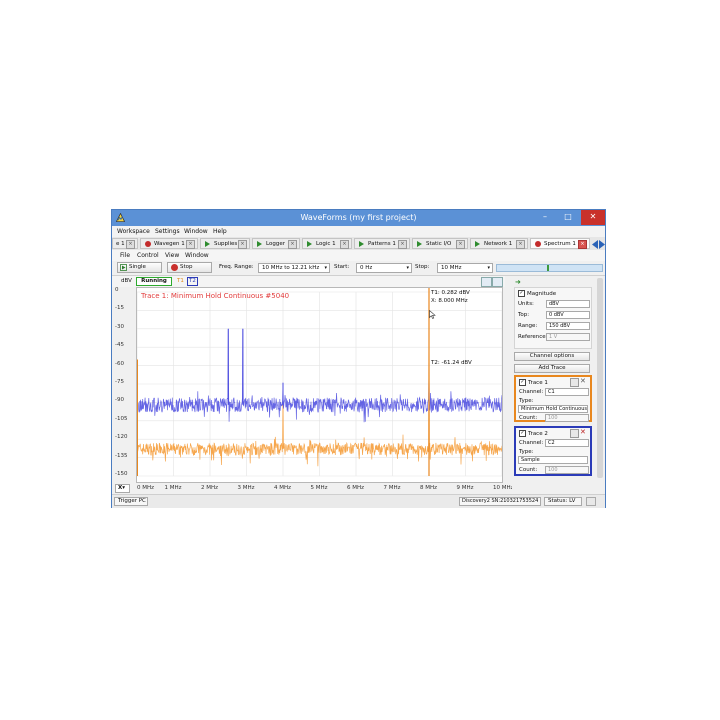 The height and width of the screenshot is (720, 720). Describe the element at coordinates (545, 217) in the screenshot. I see `minimize-button: –` at that location.